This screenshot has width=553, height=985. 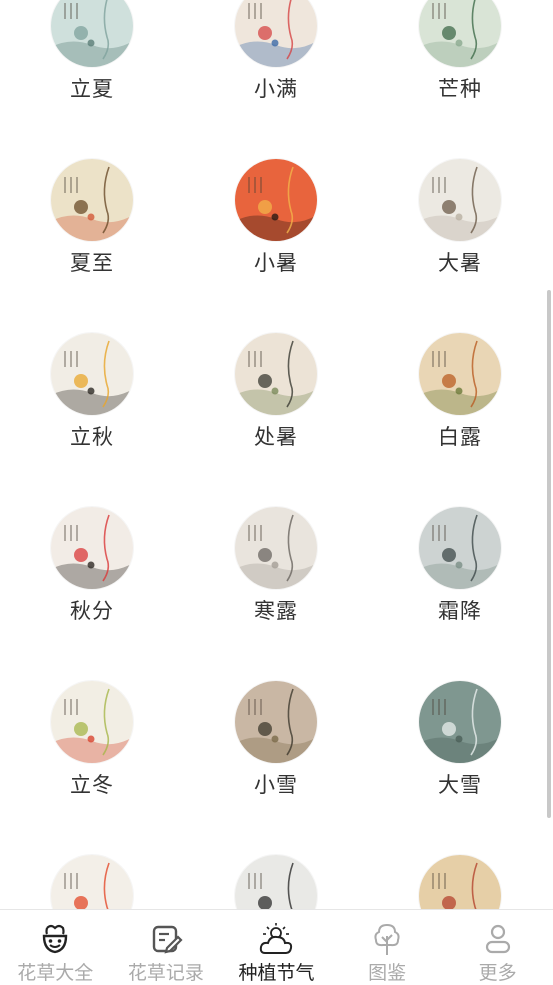 What do you see at coordinates (55, 973) in the screenshot?
I see `tab-label: 花草大全` at bounding box center [55, 973].